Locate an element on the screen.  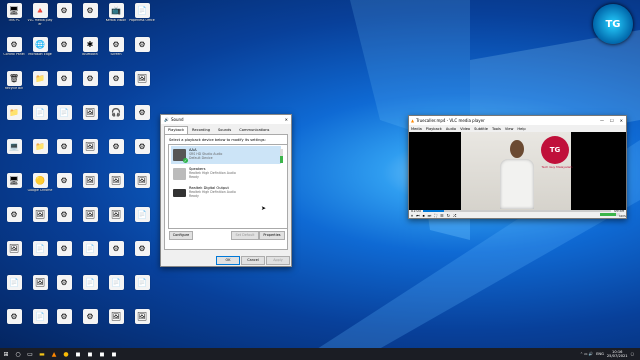
desktop-icon: ⚙ Screen is located at coordinates (116, 53).